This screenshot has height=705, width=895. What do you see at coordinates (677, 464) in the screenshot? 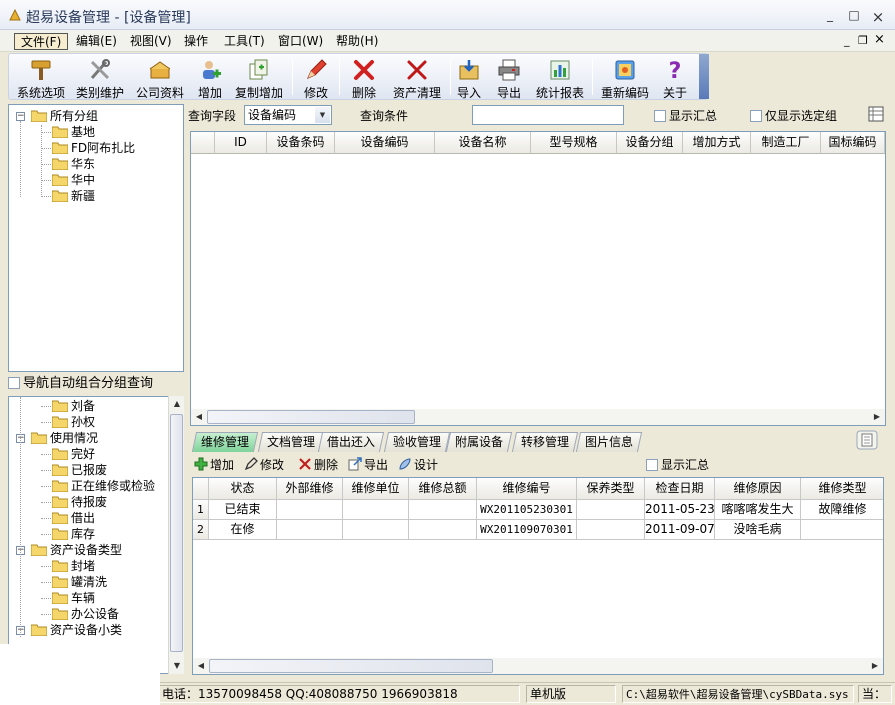
I see `detail-show-summary-checkbox: 显示汇总` at bounding box center [677, 464].